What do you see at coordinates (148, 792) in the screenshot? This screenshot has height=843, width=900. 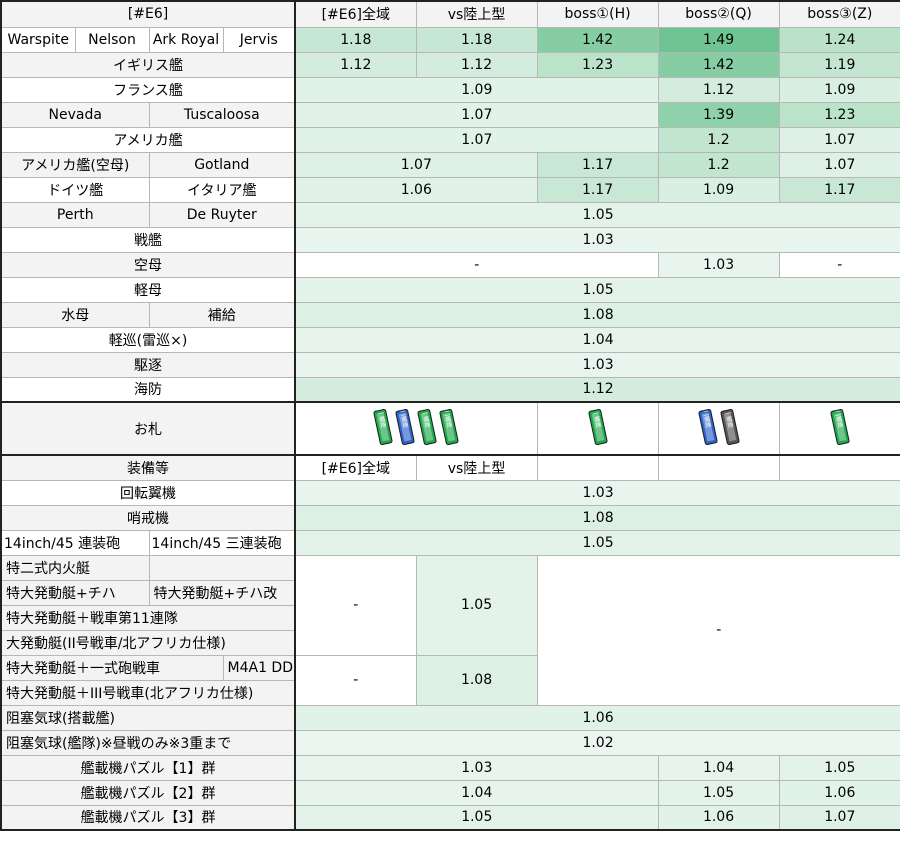 I see `equip-name: 艦載機パズル【2】群` at bounding box center [148, 792].